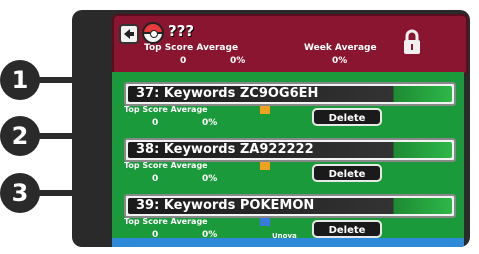 This screenshot has width=479, height=254. What do you see at coordinates (183, 61) in the screenshot?
I see `top-score-average-value: 0` at bounding box center [183, 61].